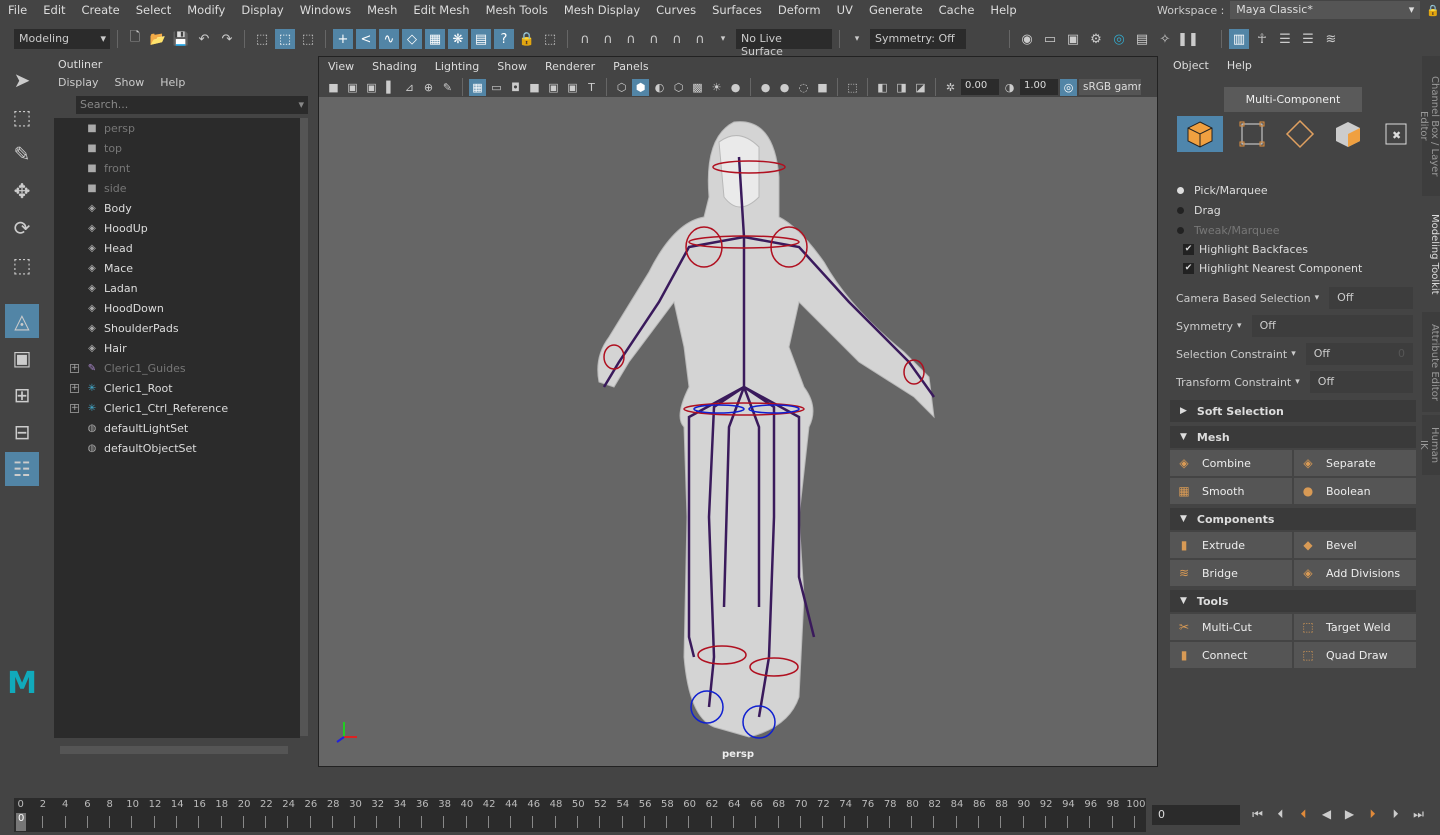  What do you see at coordinates (1231, 463) in the screenshot?
I see `combine-button: ◈ Combine` at bounding box center [1231, 463].